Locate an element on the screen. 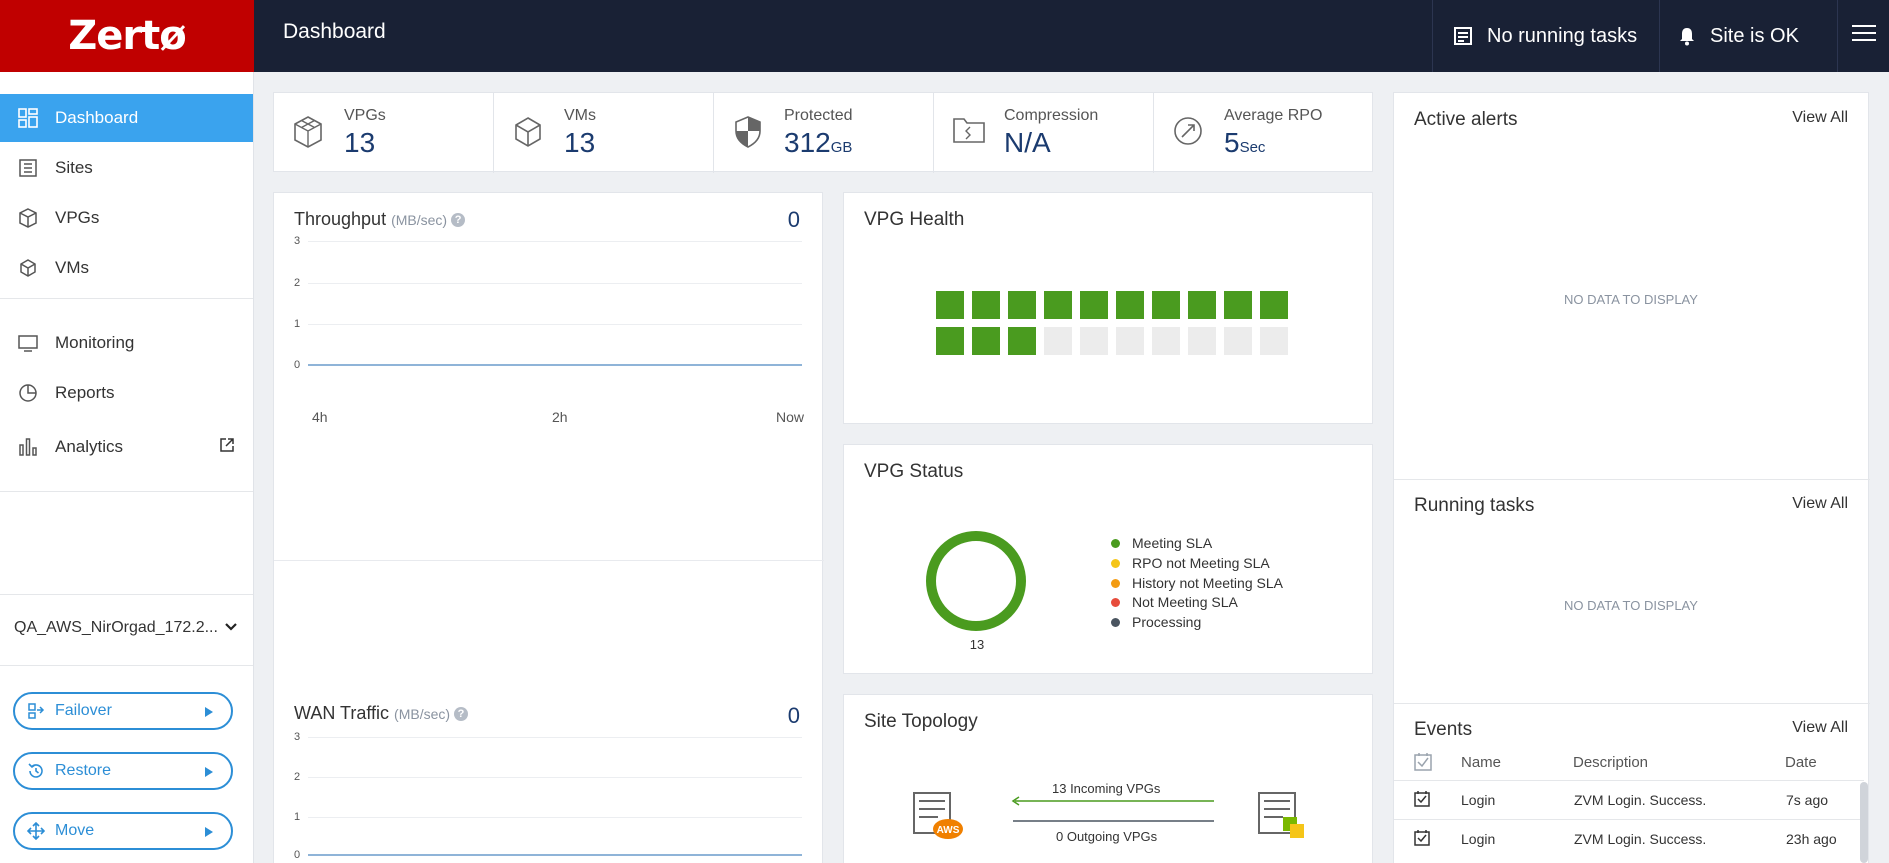 This screenshot has width=1889, height=863. outgoing-vpgs-label: 0 Outgoing VPGs is located at coordinates (1107, 836).